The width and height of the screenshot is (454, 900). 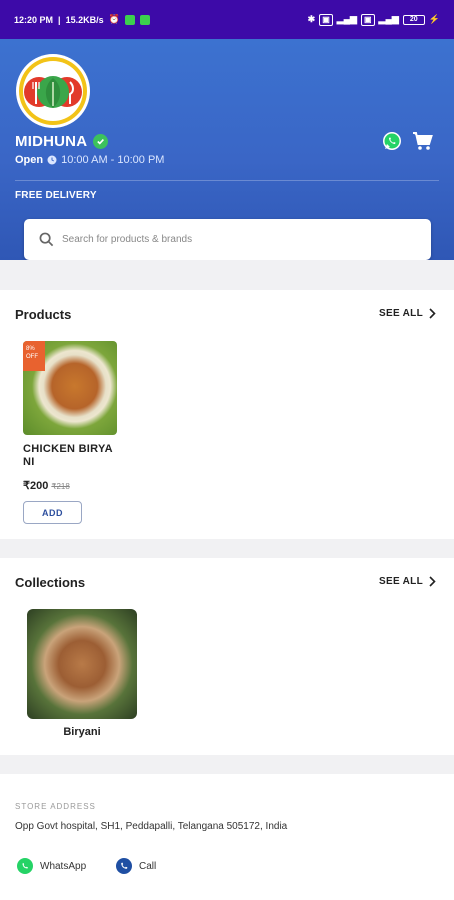 I want to click on search-bar, so click(x=227, y=239).